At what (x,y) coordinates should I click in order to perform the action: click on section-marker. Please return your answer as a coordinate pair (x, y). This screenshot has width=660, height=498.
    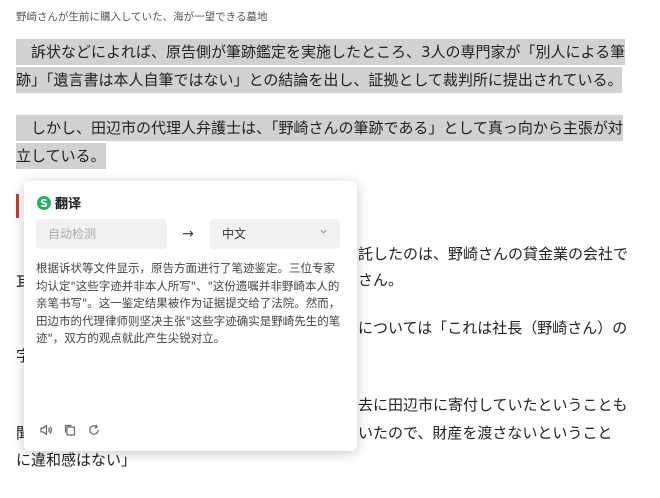
    Looking at the image, I should click on (17, 206).